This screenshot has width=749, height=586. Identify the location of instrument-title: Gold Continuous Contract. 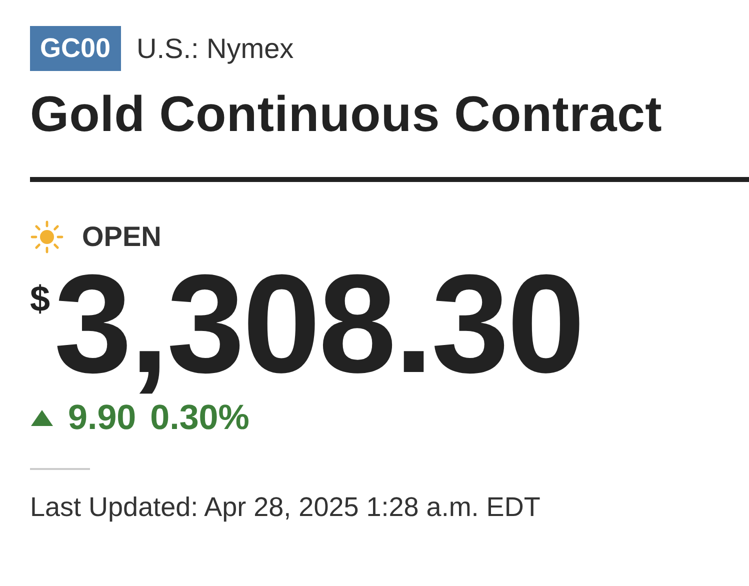
(347, 114).